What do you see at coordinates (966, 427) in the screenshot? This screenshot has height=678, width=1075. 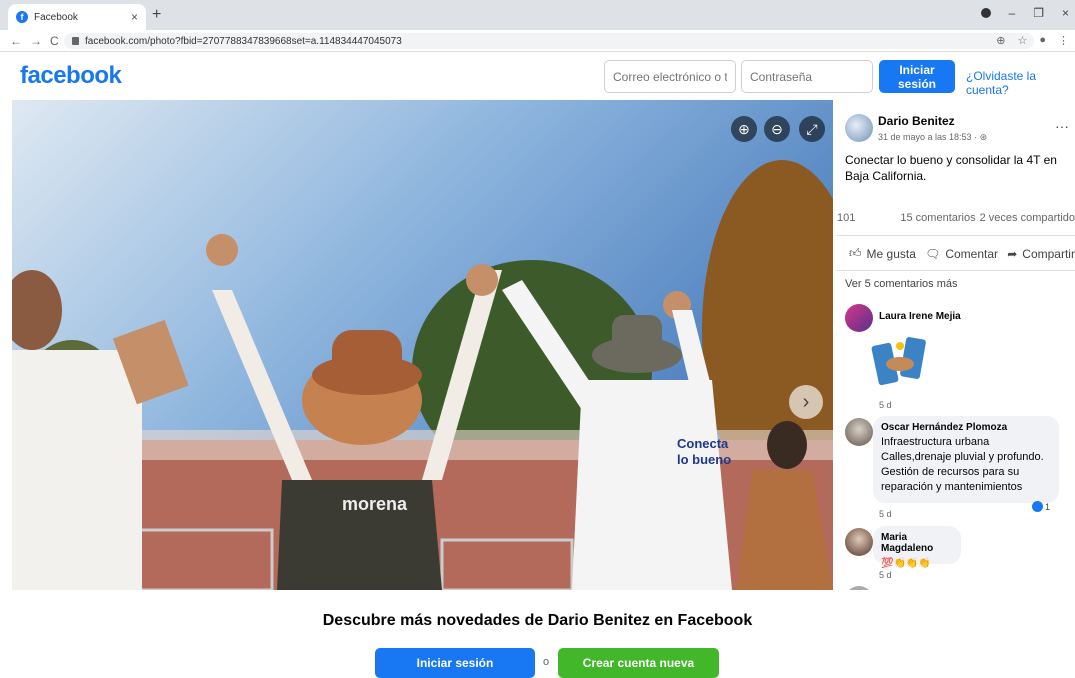 I see `commenter-name: Oscar Hernández Plomoza` at bounding box center [966, 427].